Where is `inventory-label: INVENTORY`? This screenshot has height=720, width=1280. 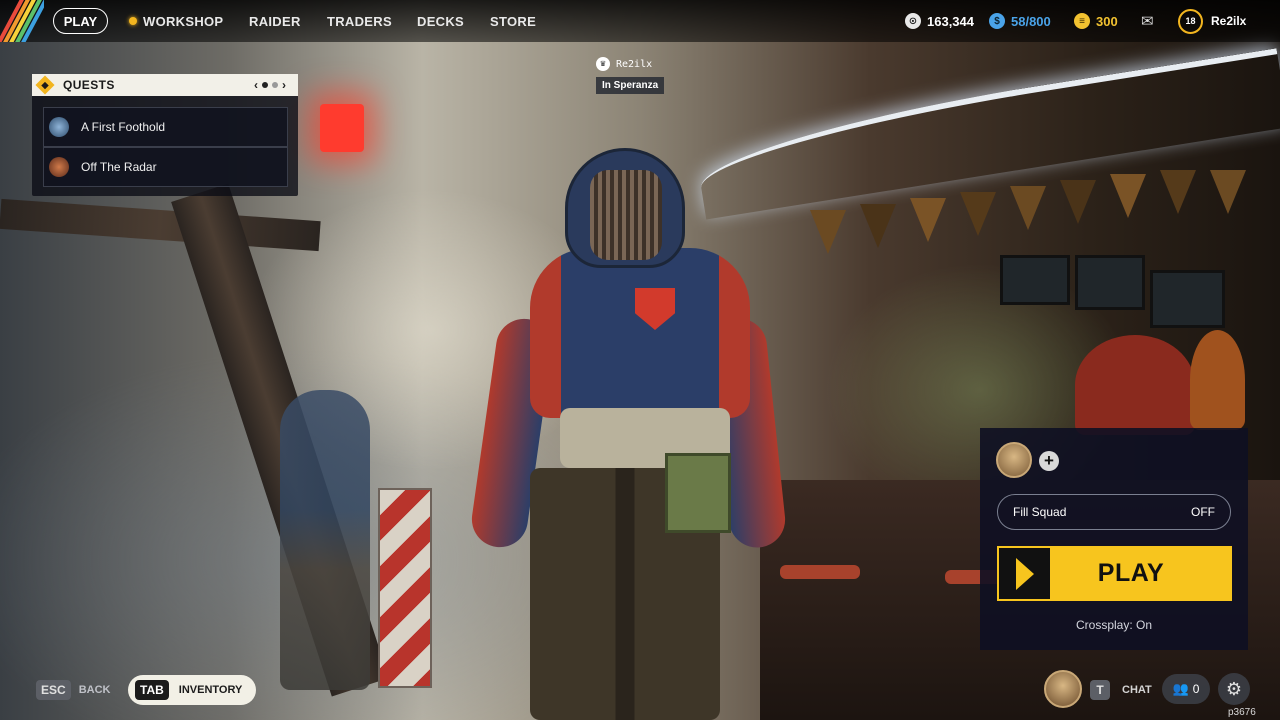 inventory-label: INVENTORY is located at coordinates (210, 690).